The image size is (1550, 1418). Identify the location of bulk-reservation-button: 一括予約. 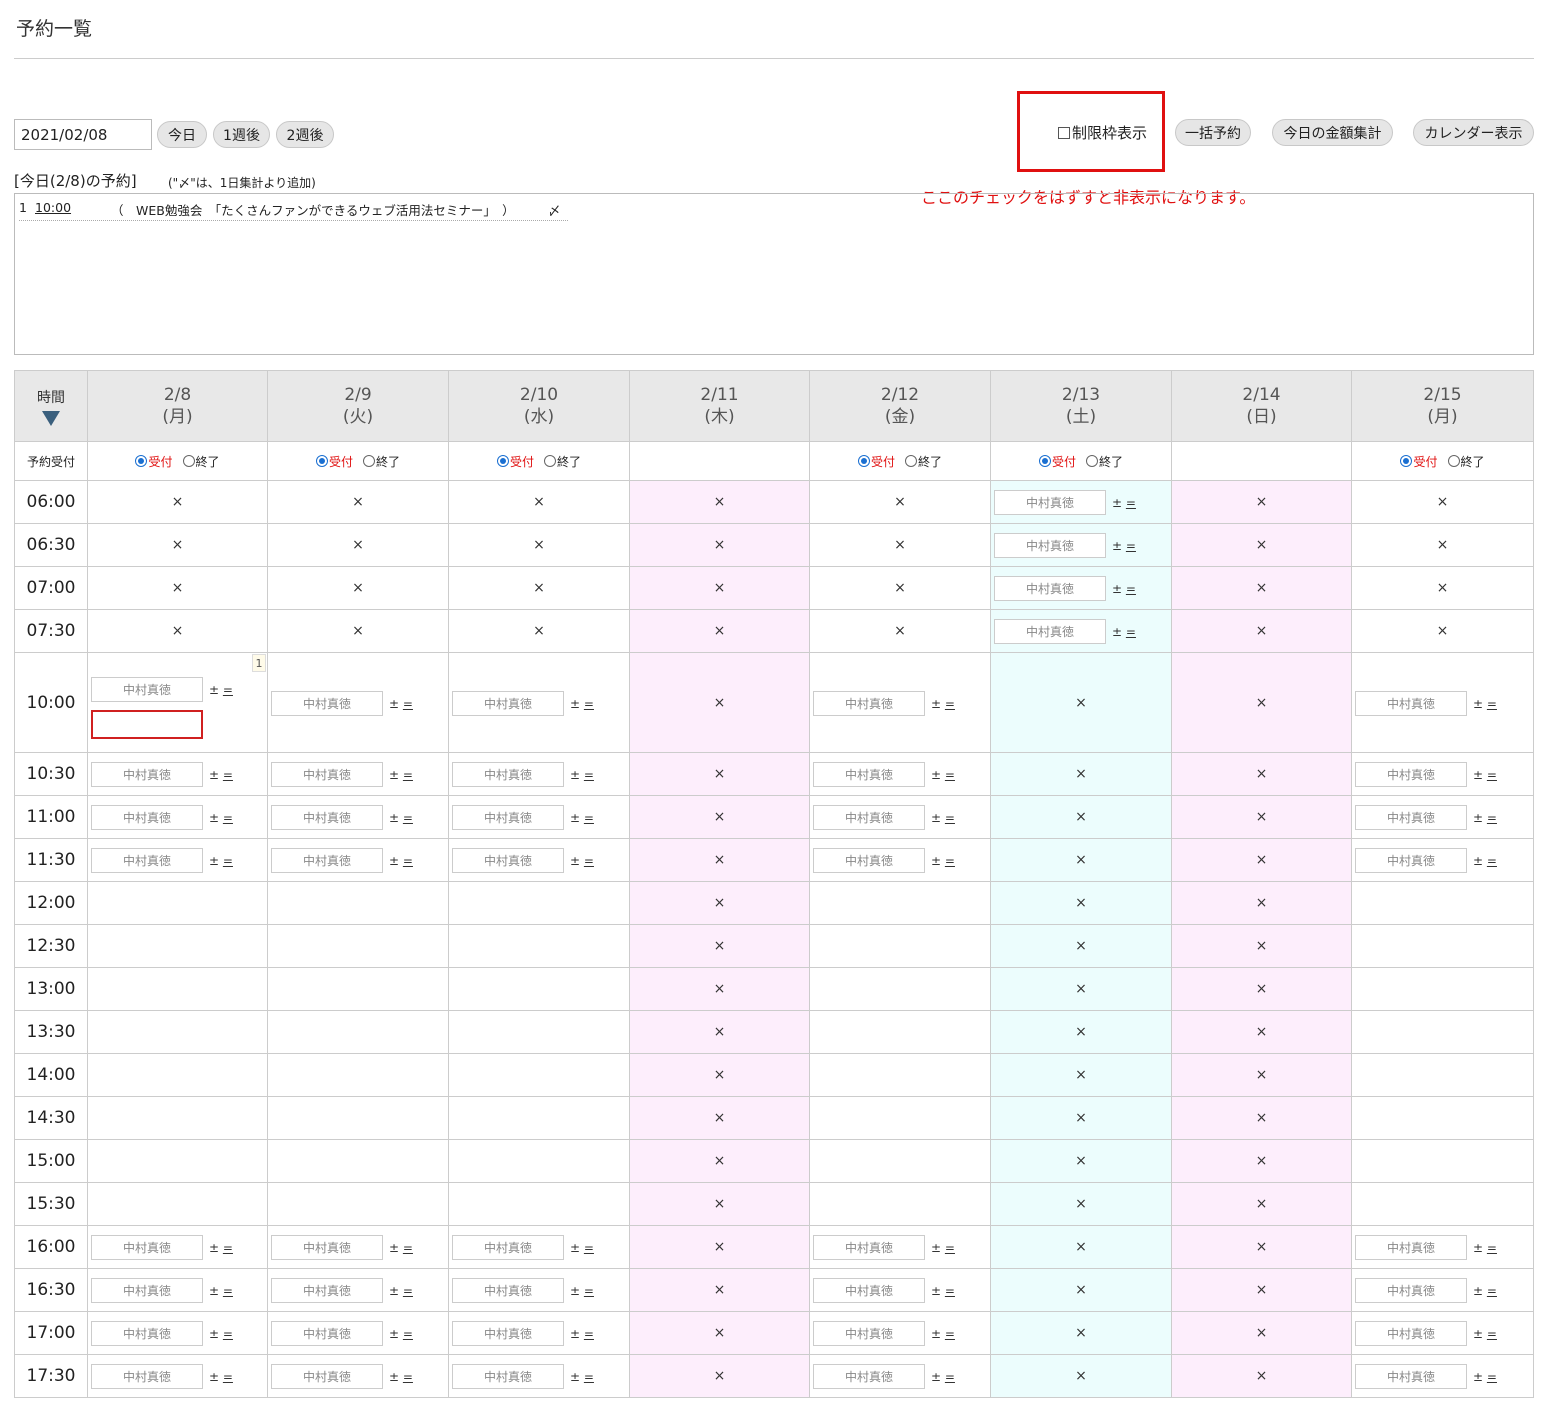
(1213, 132).